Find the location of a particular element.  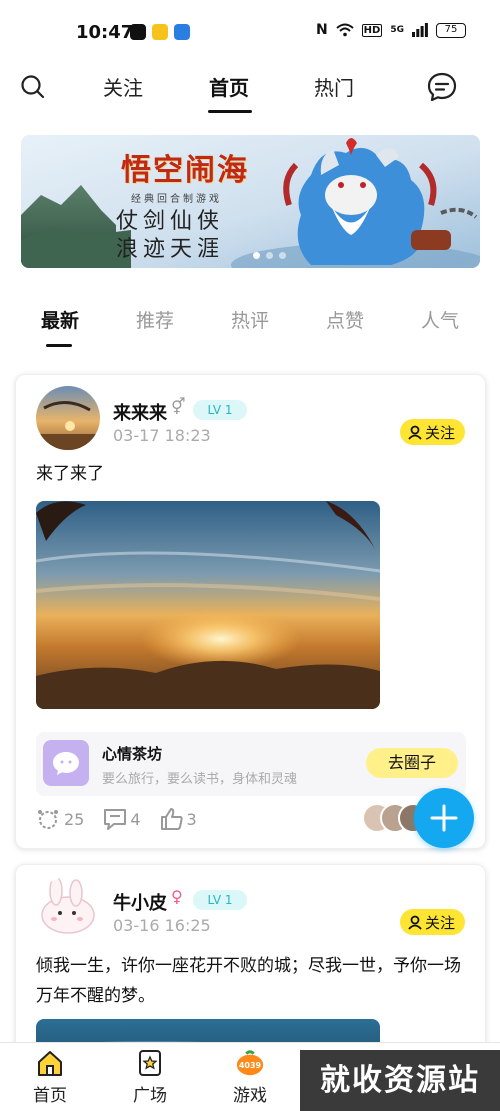

post-time: 03-17 18:23 is located at coordinates (162, 435).